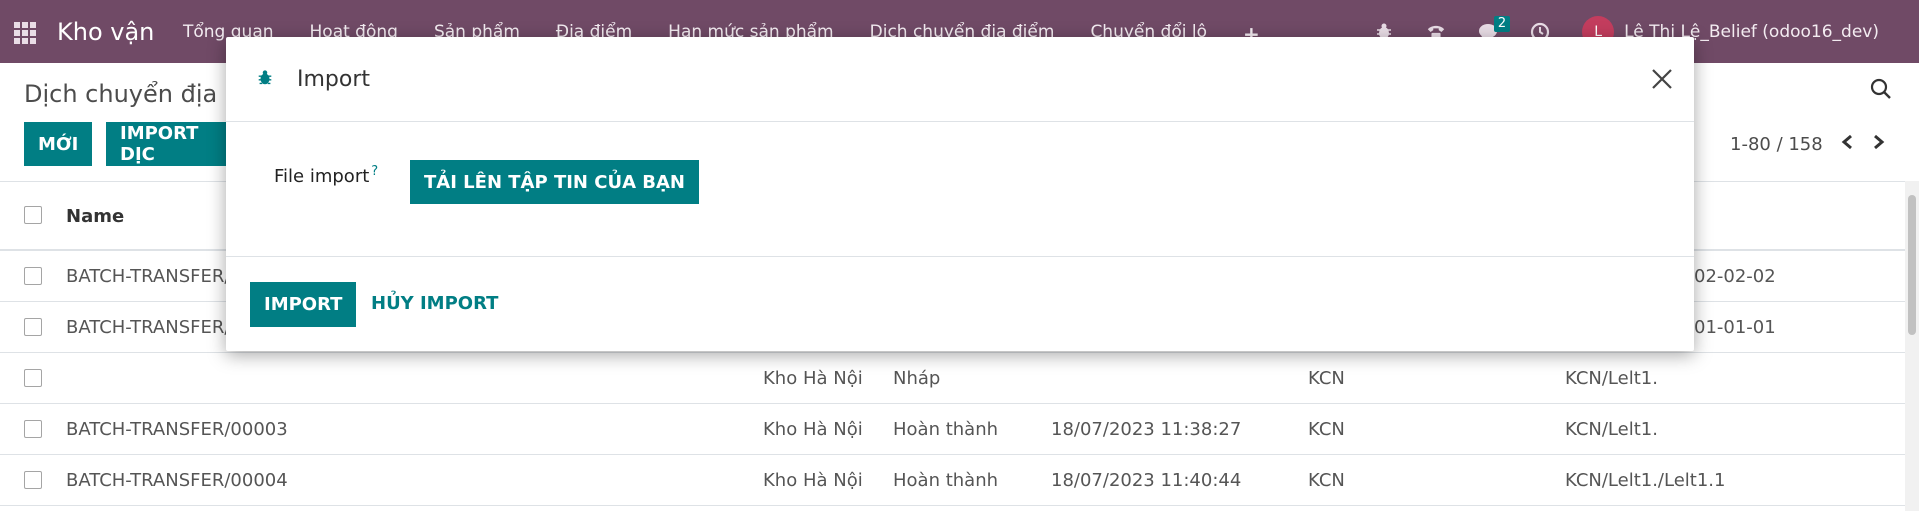 This screenshot has height=511, width=1919. Describe the element at coordinates (303, 304) in the screenshot. I see `import-button: IMPORT` at that location.